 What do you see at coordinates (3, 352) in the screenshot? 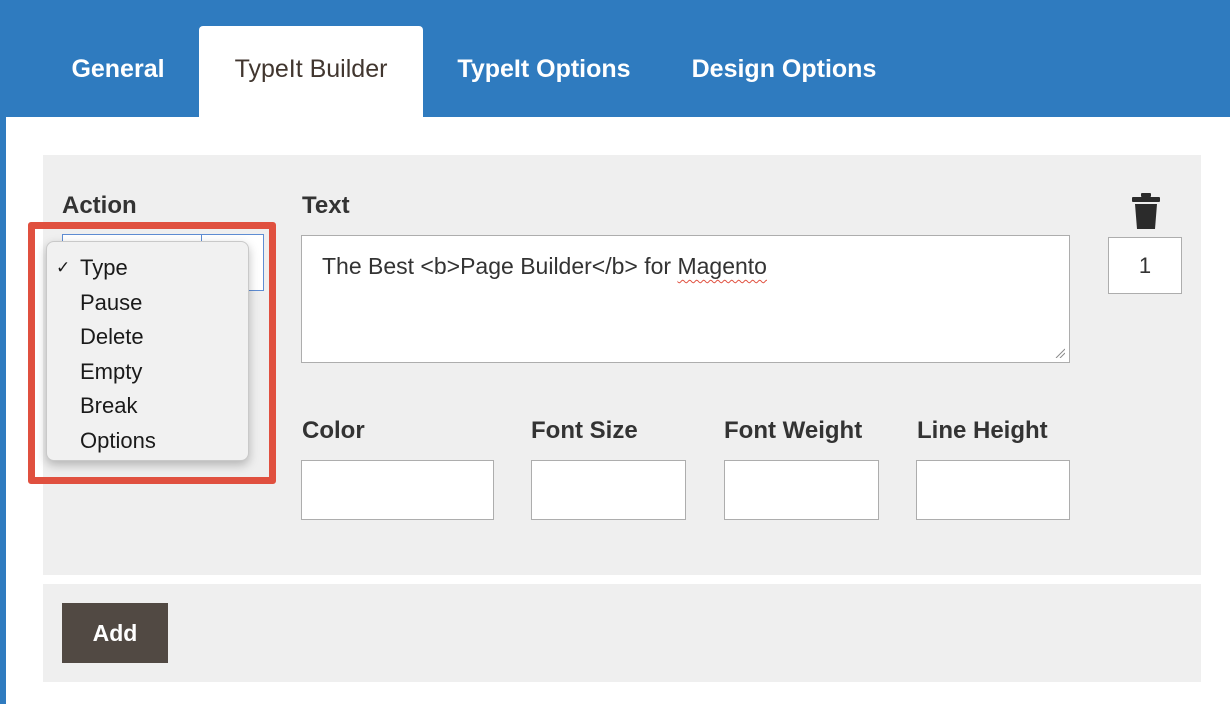
I see `frame-border` at bounding box center [3, 352].